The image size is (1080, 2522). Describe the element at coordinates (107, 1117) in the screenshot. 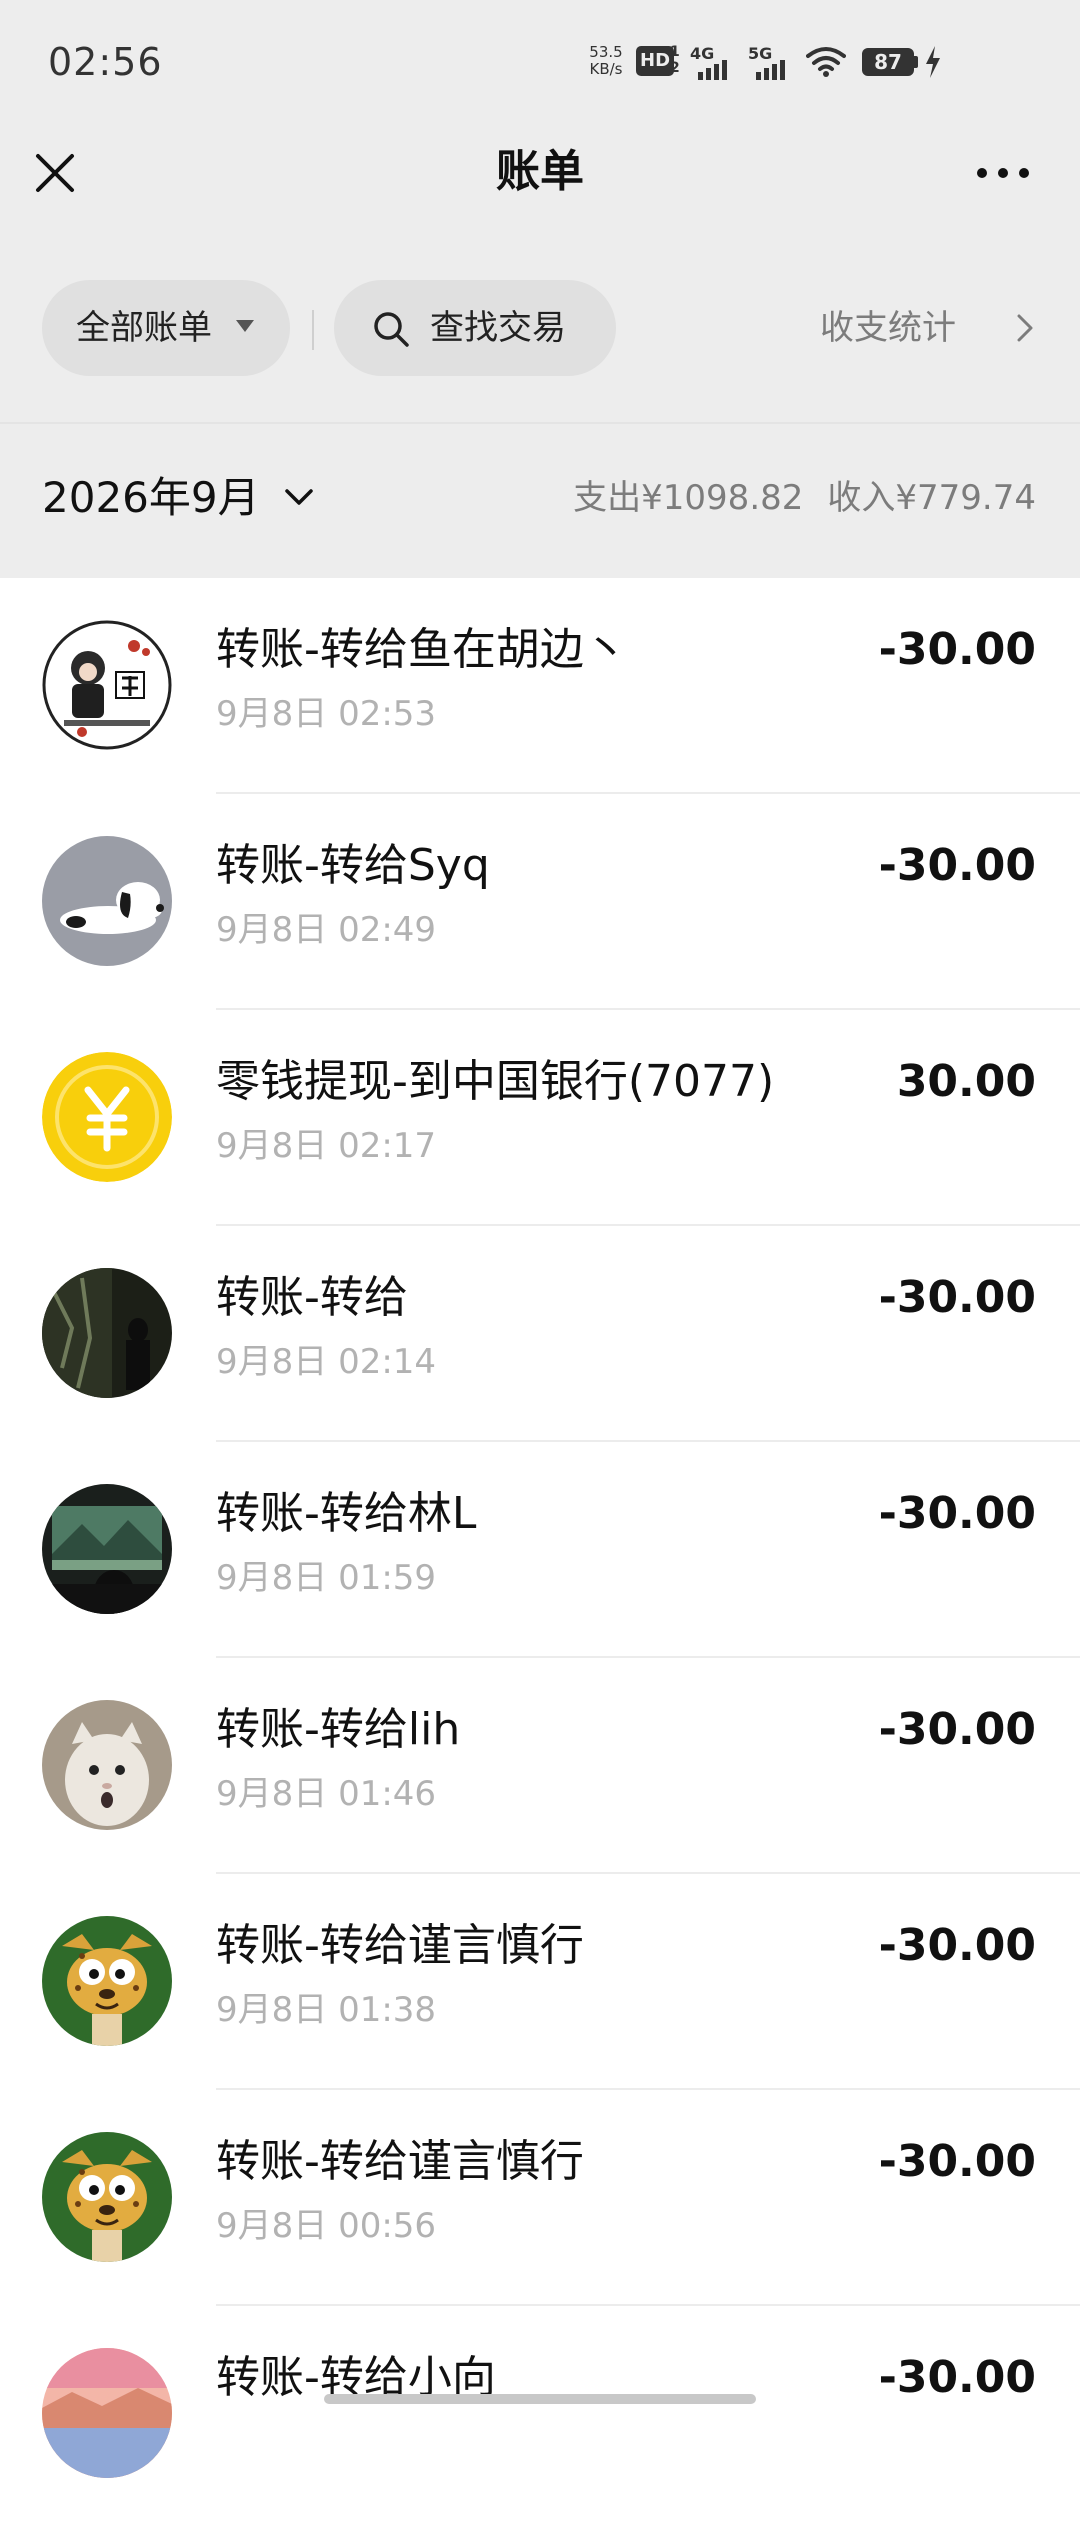

I see `yuan-coin-icon` at that location.